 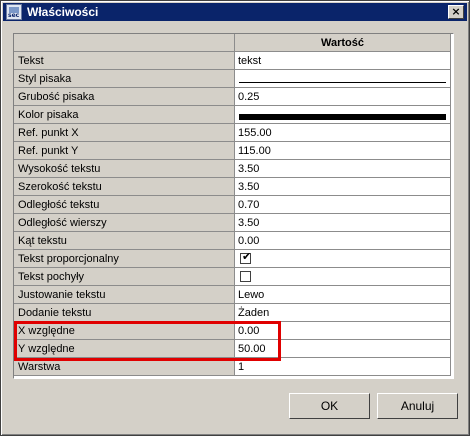 What do you see at coordinates (329, 406) in the screenshot?
I see `ok-button: OK` at bounding box center [329, 406].